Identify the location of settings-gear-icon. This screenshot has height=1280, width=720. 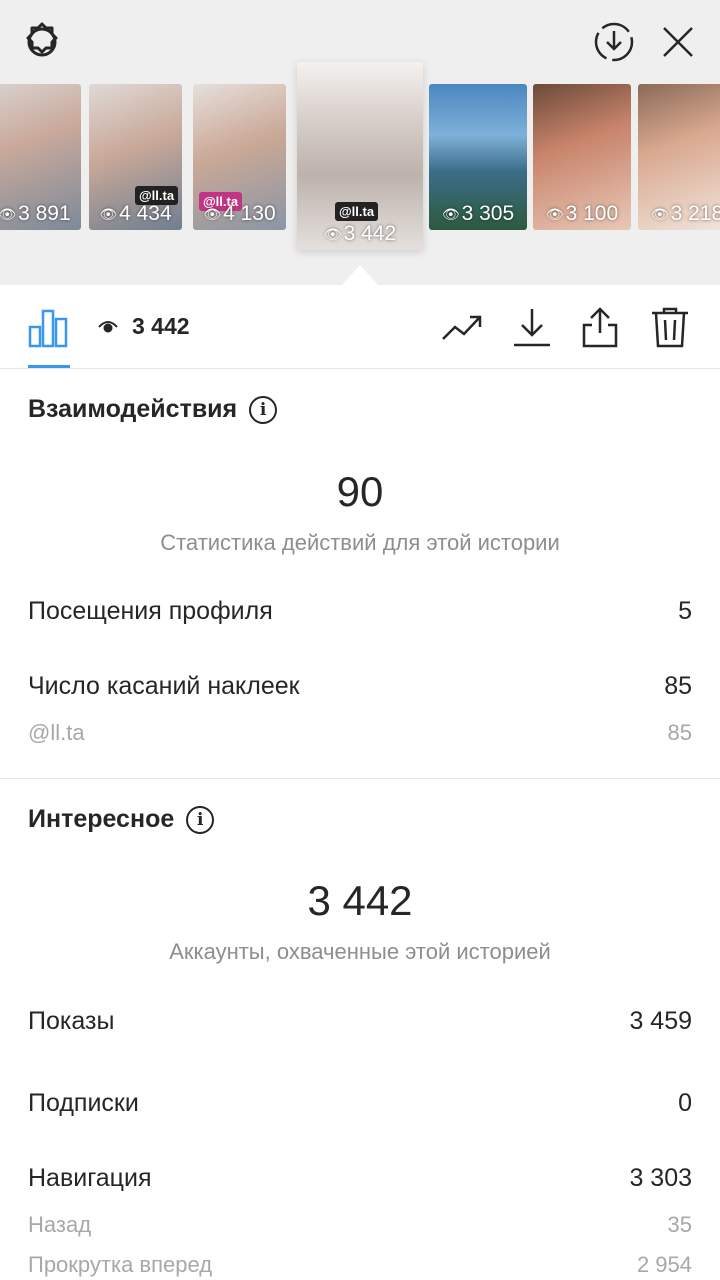
(42, 42).